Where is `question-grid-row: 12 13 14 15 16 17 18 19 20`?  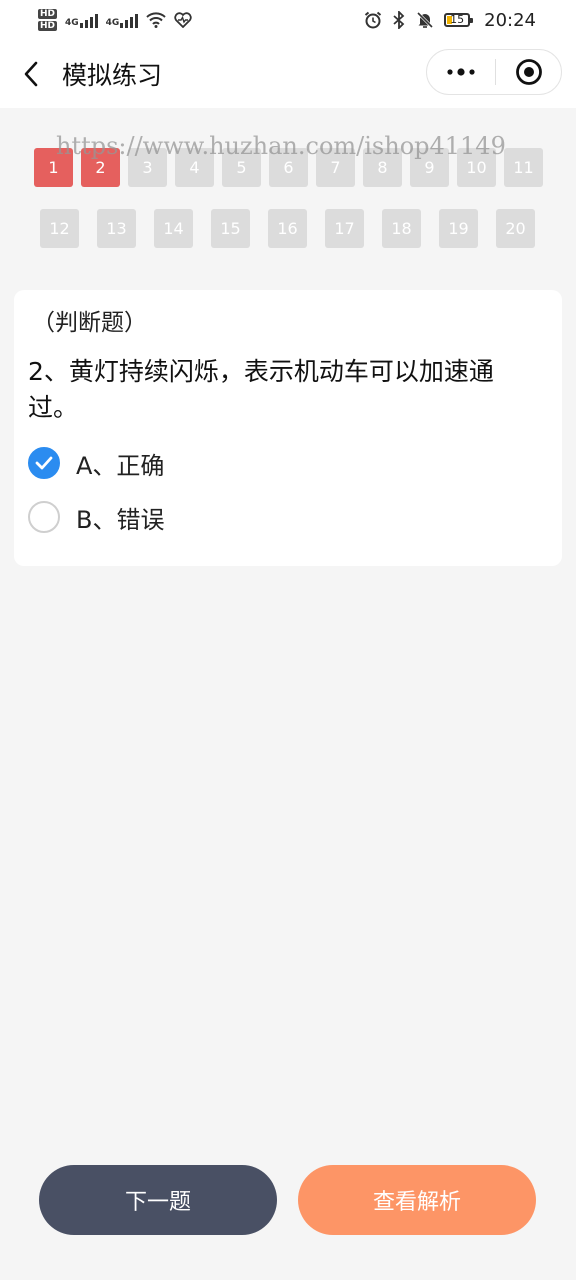 question-grid-row: 12 13 14 15 16 17 18 19 20 is located at coordinates (287, 228).